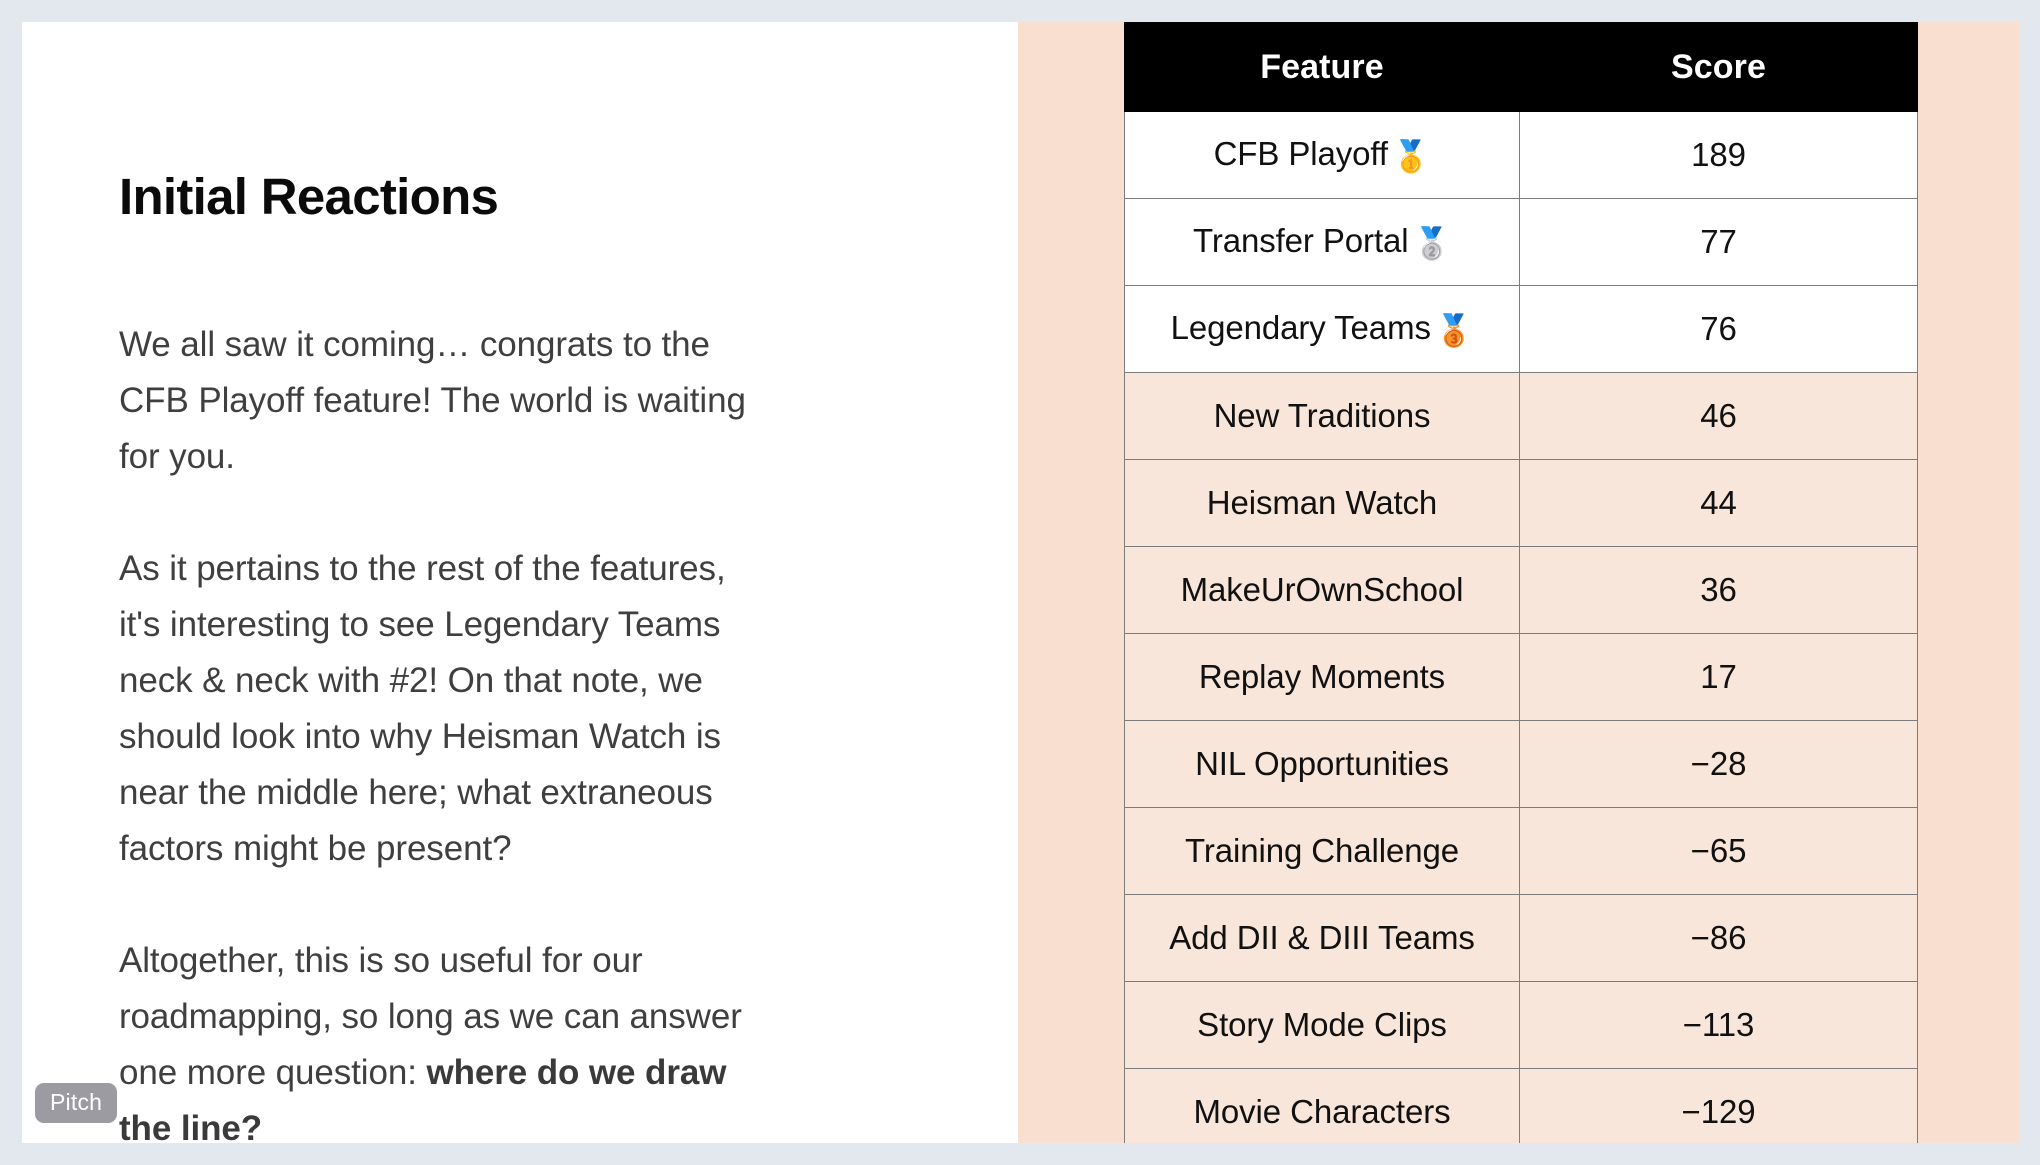 This screenshot has height=1165, width=2040. I want to click on cell-score: 36, so click(1718, 590).